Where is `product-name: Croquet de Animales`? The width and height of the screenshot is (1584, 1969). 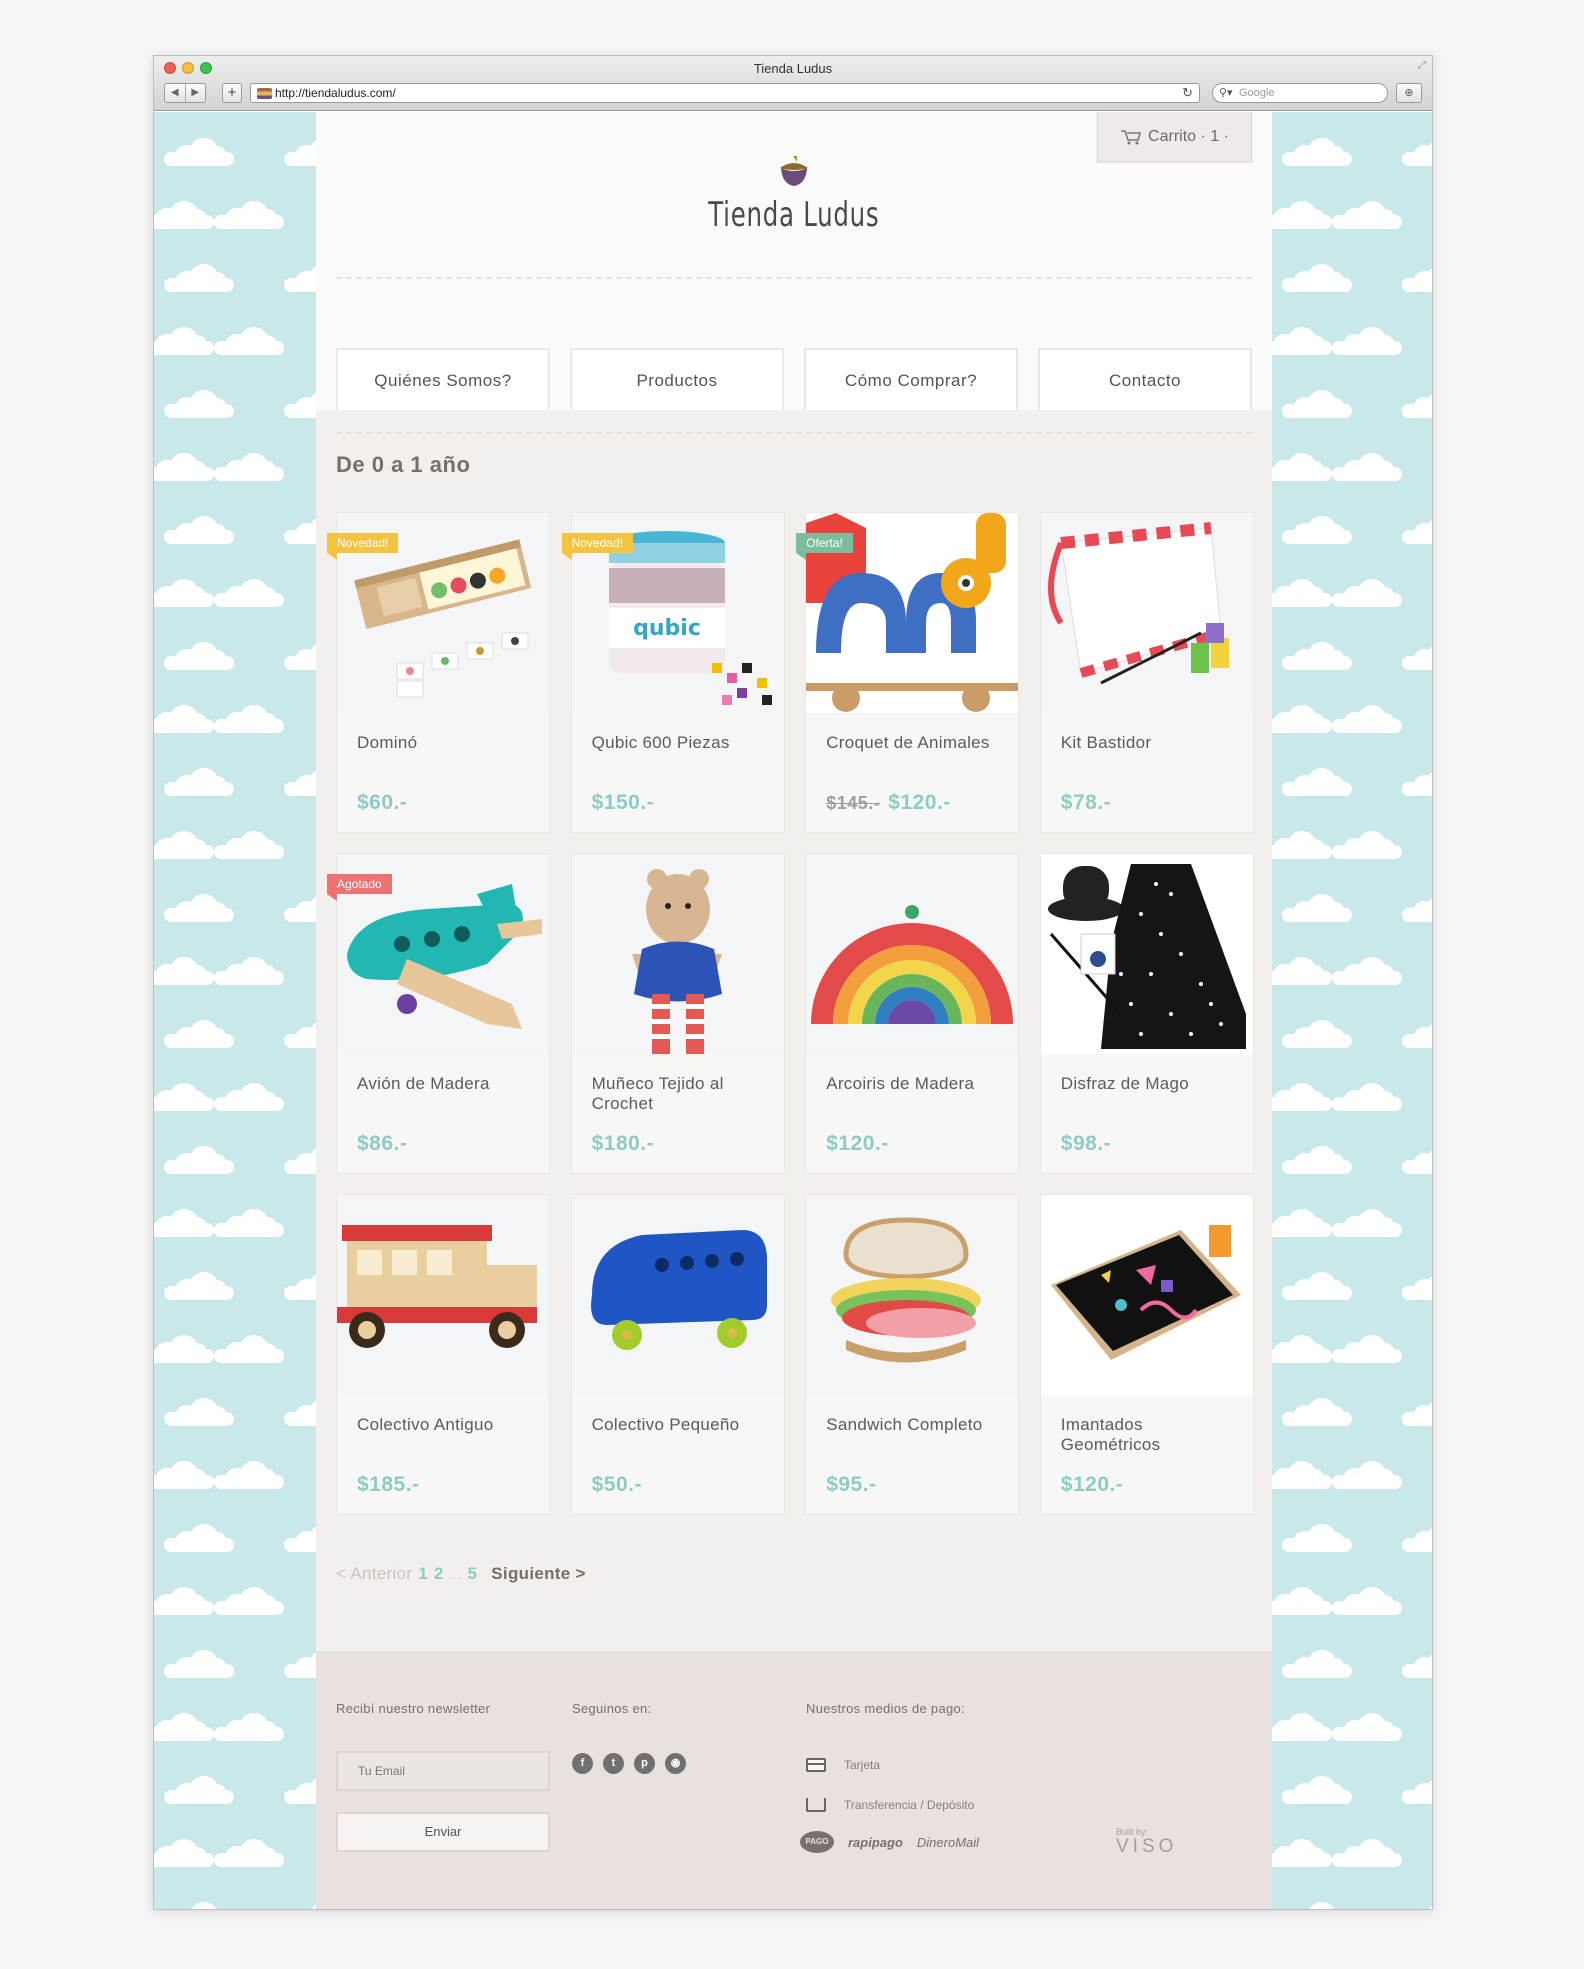 product-name: Croquet de Animales is located at coordinates (916, 743).